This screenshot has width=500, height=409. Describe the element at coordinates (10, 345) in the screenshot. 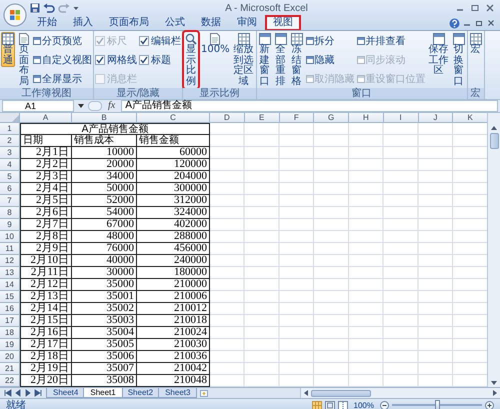

I see `row-header: 19` at that location.